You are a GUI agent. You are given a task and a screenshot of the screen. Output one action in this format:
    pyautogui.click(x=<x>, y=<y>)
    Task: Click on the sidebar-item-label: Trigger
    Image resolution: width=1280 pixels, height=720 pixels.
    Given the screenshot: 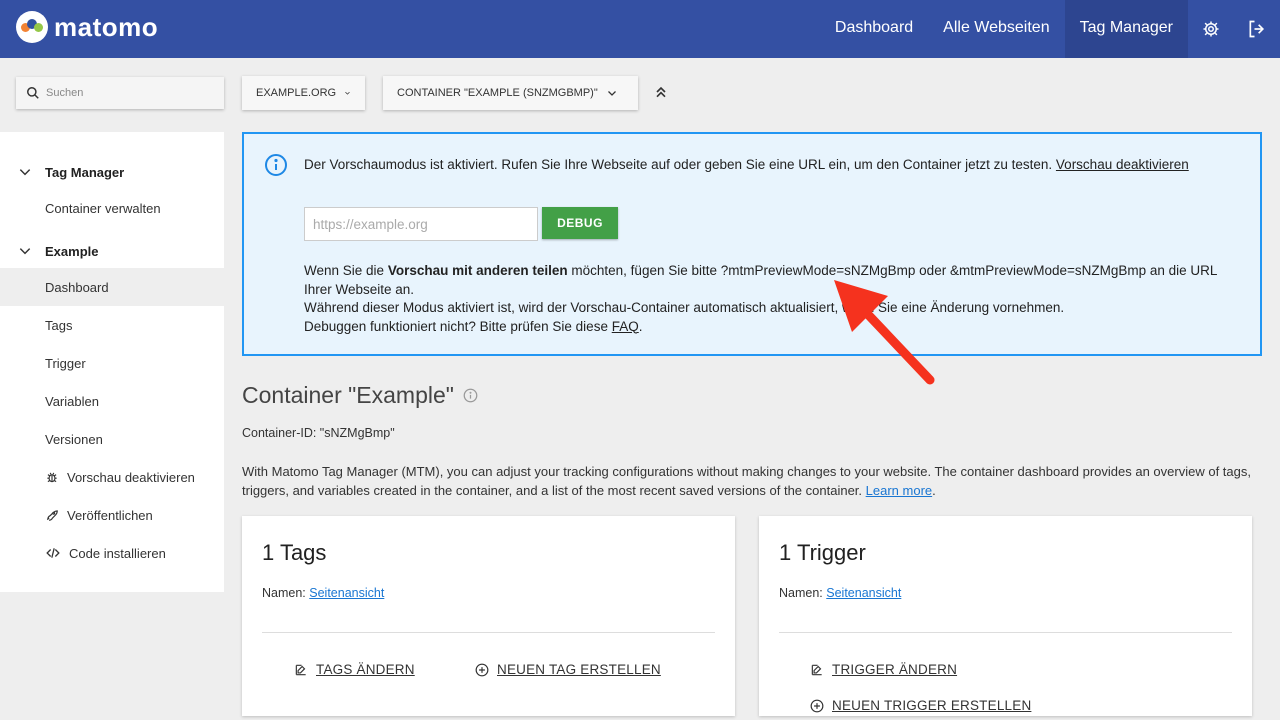 What is the action you would take?
    pyautogui.click(x=65, y=363)
    